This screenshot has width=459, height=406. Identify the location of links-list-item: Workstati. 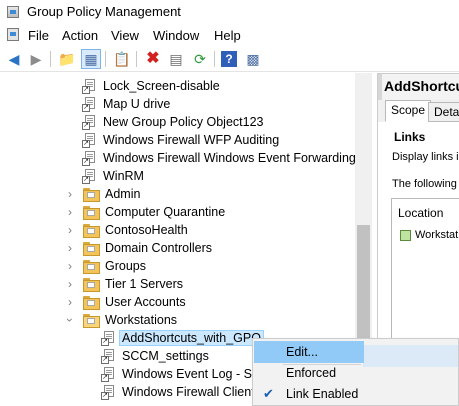
(429, 235).